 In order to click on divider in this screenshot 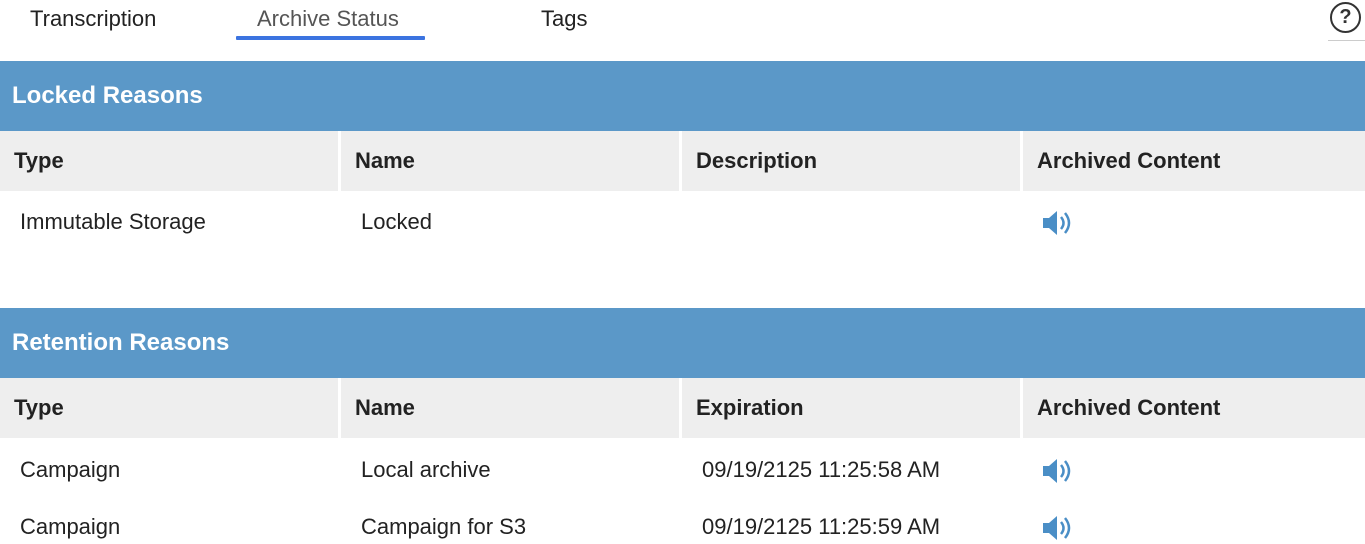, I will do `click(1346, 40)`.